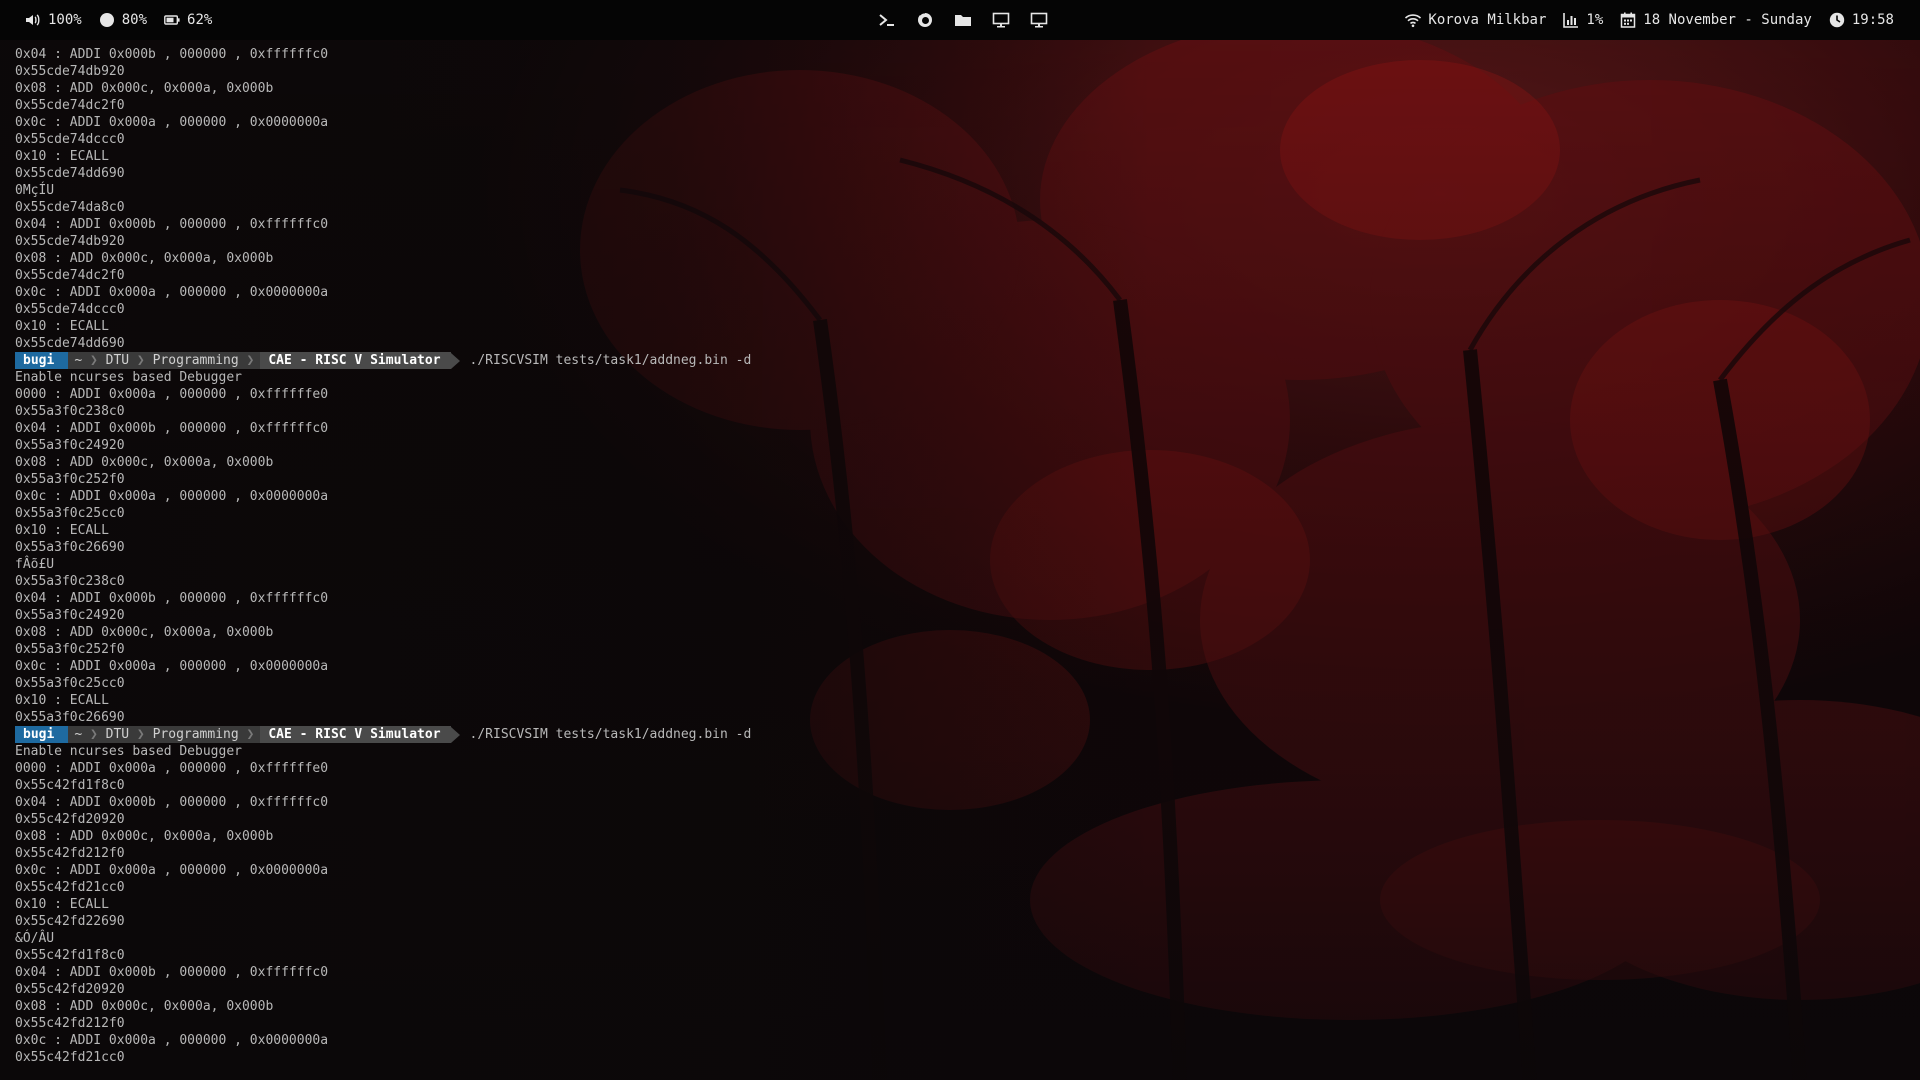 This screenshot has height=1080, width=1920. What do you see at coordinates (70, 207) in the screenshot?
I see `terminal-line: 0x55cde74da8c0` at bounding box center [70, 207].